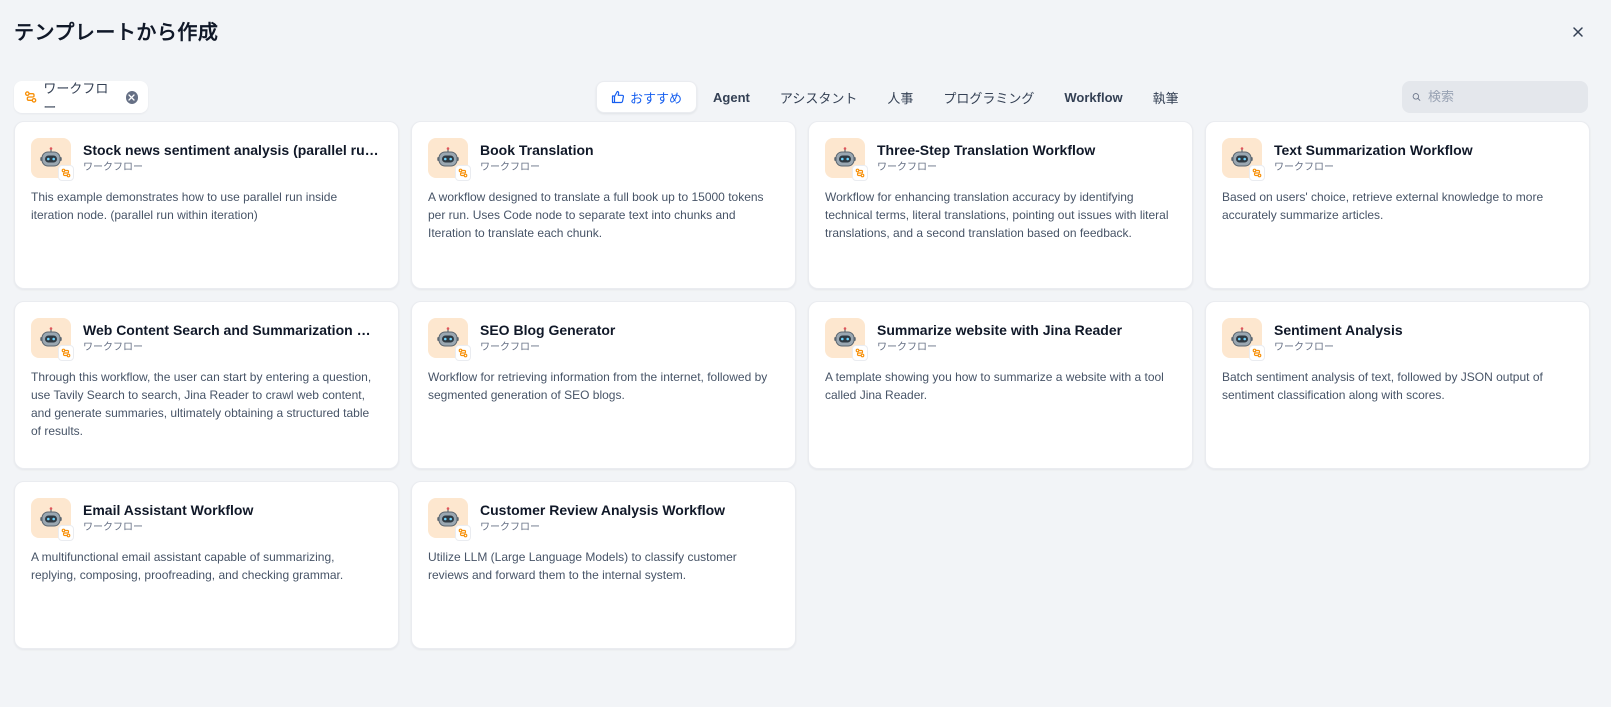  What do you see at coordinates (30, 97) in the screenshot?
I see `workflow-icon` at bounding box center [30, 97].